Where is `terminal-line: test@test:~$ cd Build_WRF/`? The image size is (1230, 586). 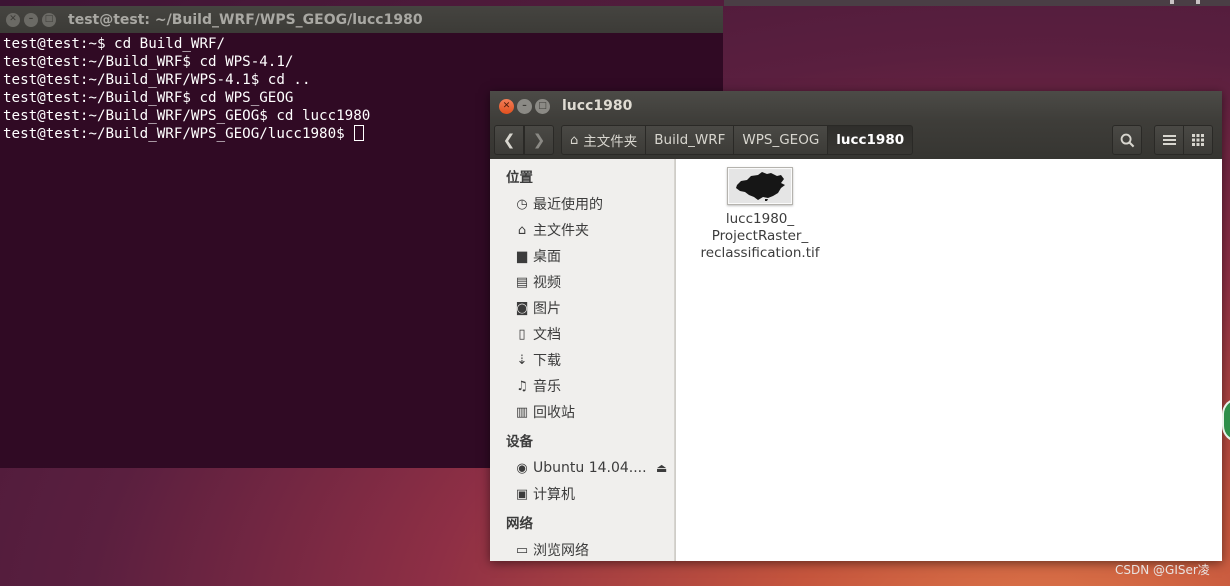
terminal-line: test@test:~$ cd Build_WRF/ is located at coordinates (114, 44).